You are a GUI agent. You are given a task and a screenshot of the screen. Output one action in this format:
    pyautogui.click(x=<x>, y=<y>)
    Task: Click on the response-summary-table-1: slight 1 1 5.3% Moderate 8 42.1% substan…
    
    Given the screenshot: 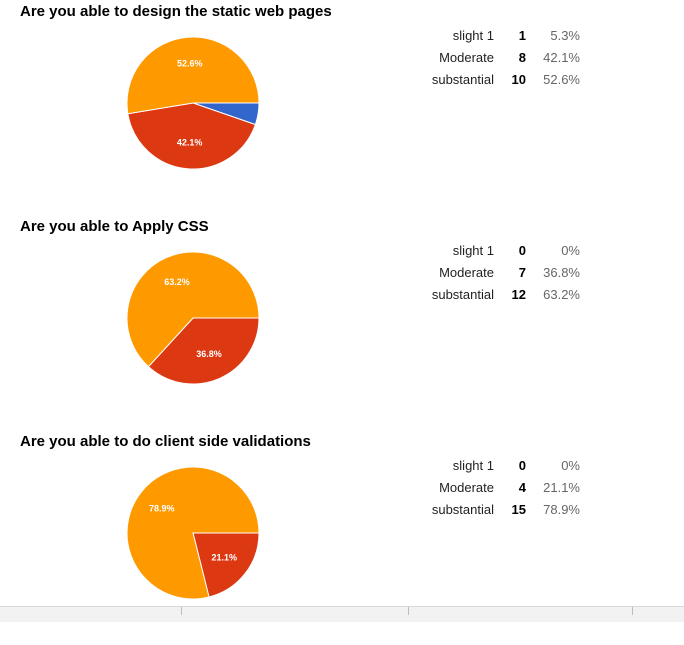 What is the action you would take?
    pyautogui.click(x=490, y=57)
    